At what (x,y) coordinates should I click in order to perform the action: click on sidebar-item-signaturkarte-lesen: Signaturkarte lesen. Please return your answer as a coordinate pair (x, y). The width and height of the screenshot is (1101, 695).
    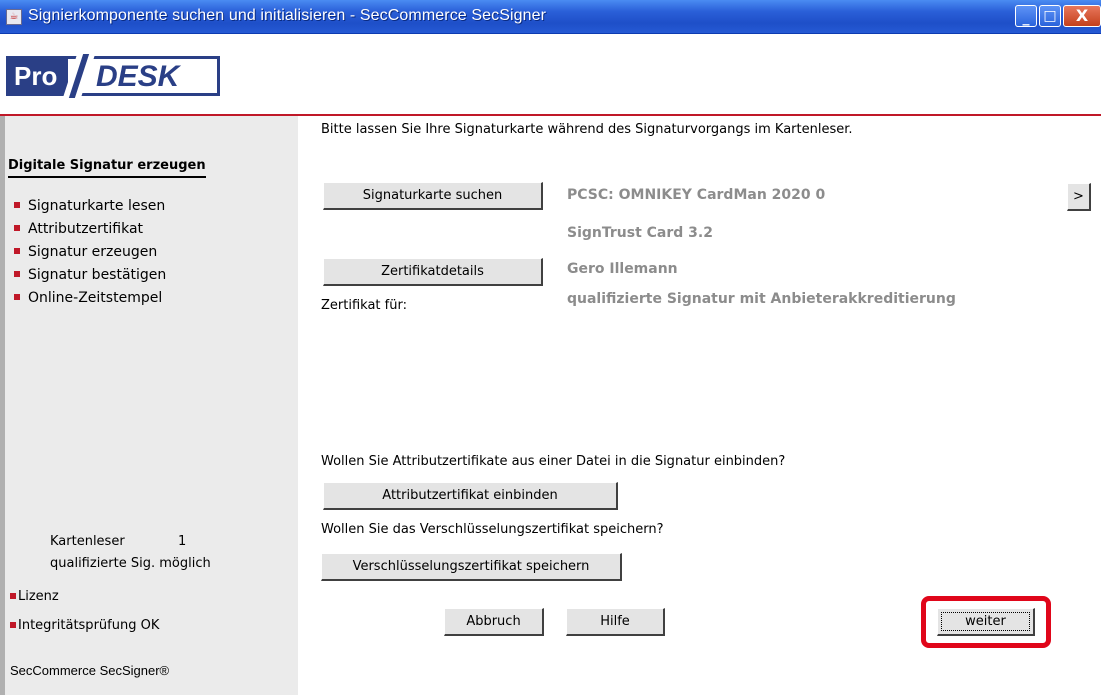
    Looking at the image, I should click on (89, 206).